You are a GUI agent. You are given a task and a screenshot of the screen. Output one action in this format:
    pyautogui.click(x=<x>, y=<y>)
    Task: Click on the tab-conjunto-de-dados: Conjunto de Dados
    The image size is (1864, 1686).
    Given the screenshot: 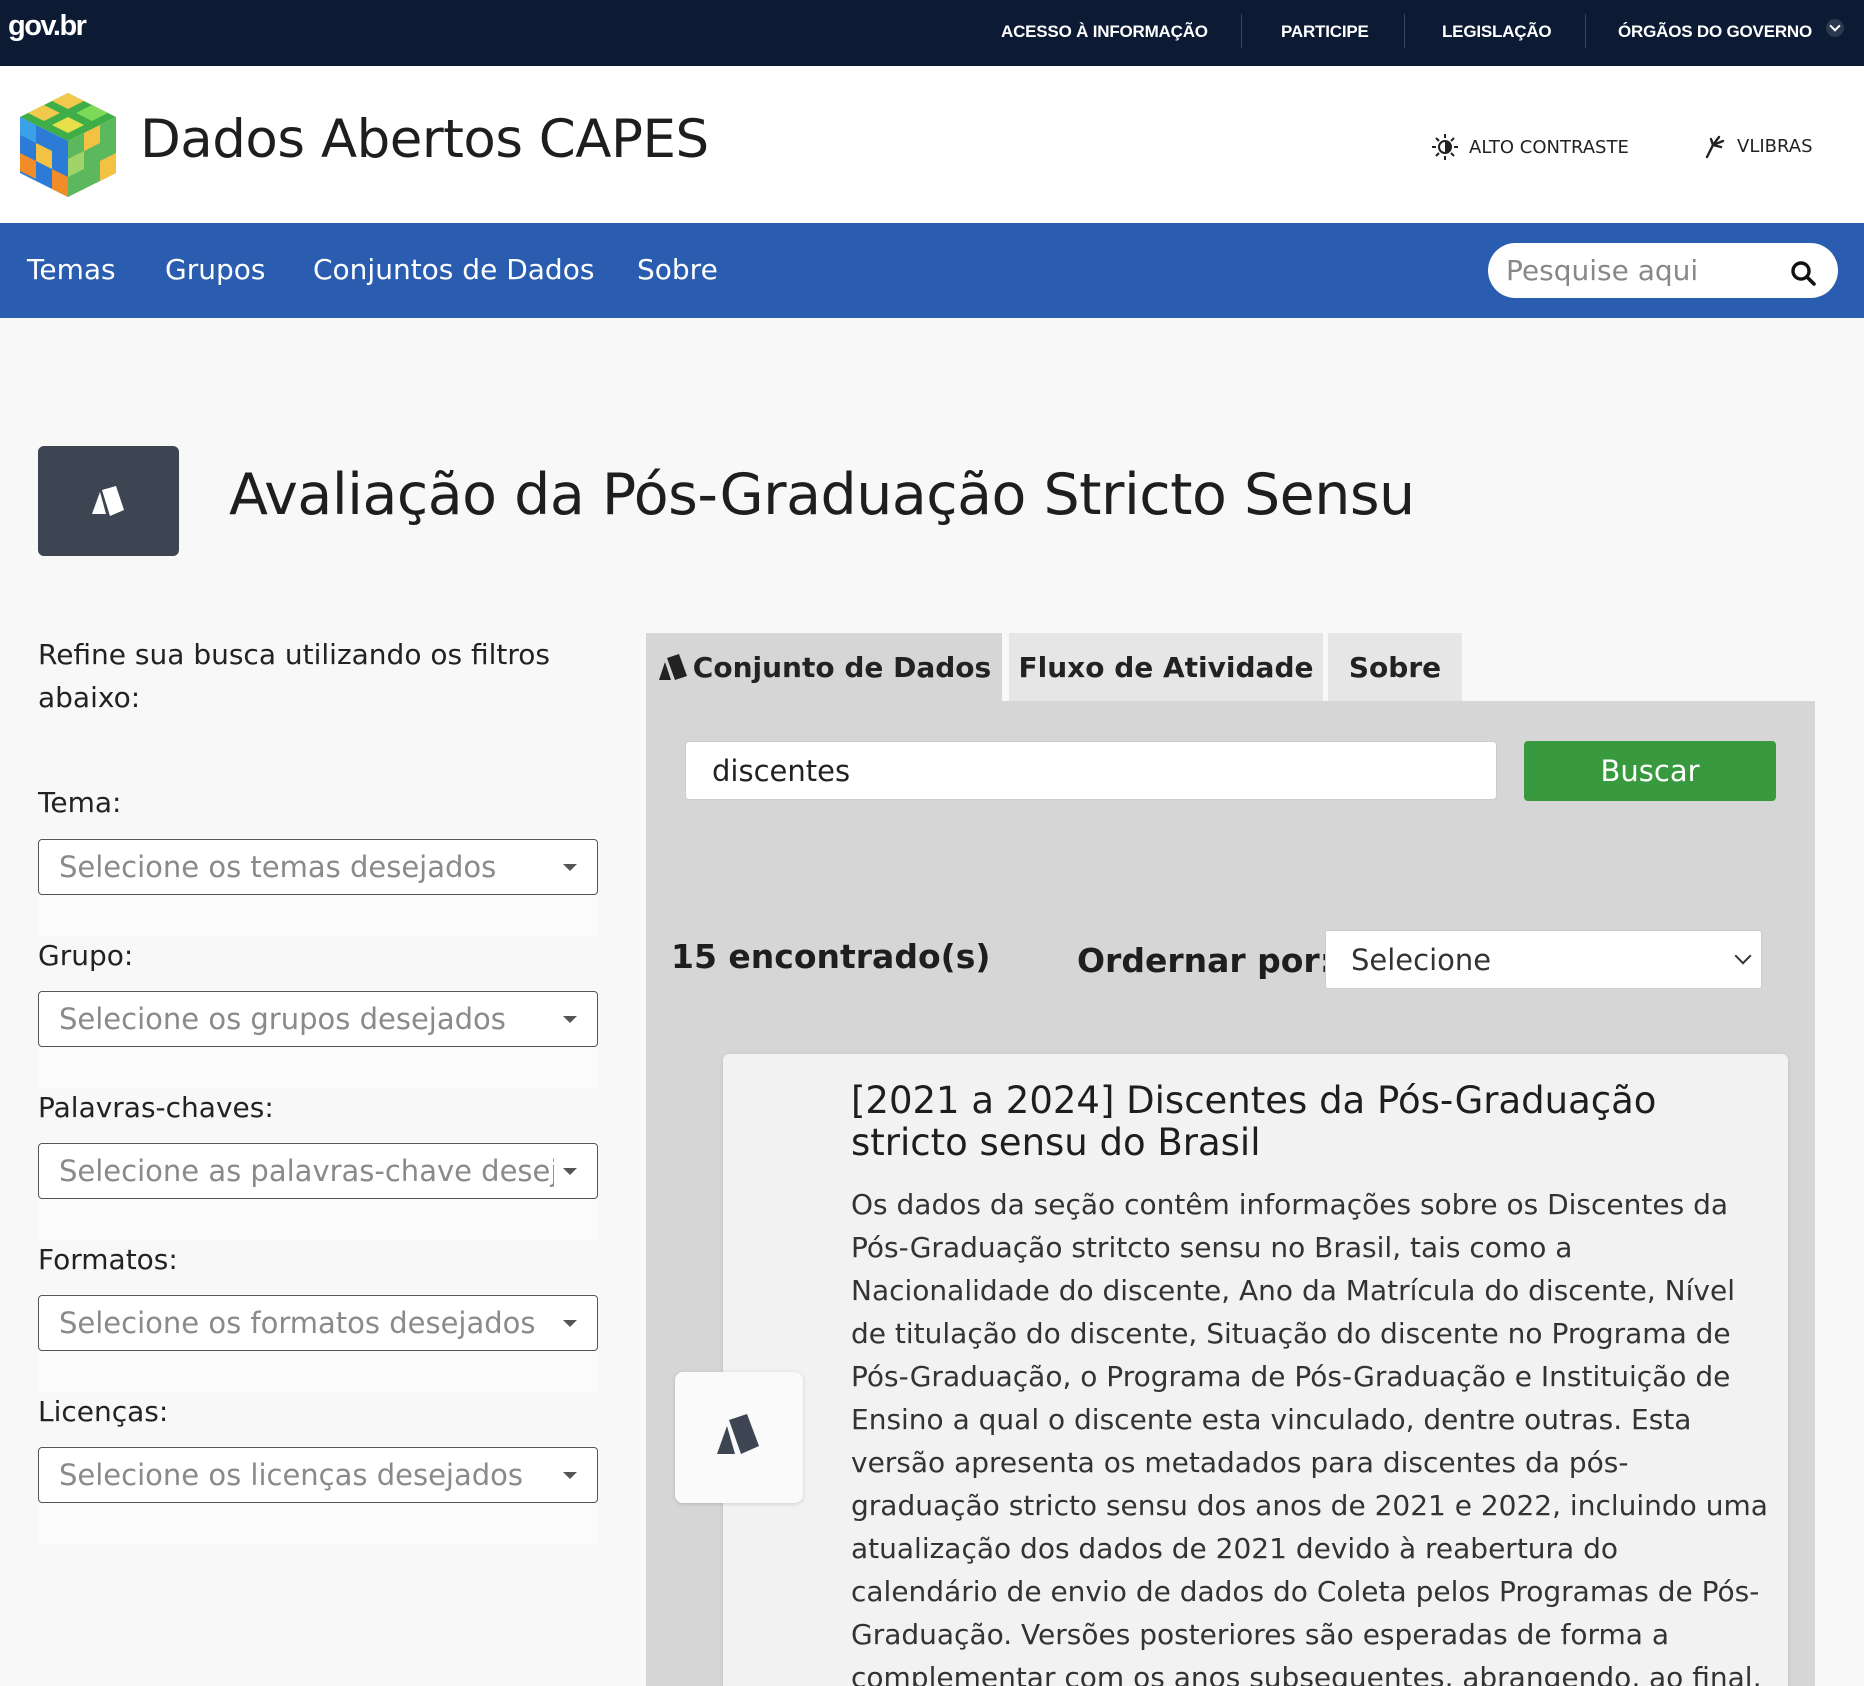 What is the action you would take?
    pyautogui.click(x=824, y=667)
    